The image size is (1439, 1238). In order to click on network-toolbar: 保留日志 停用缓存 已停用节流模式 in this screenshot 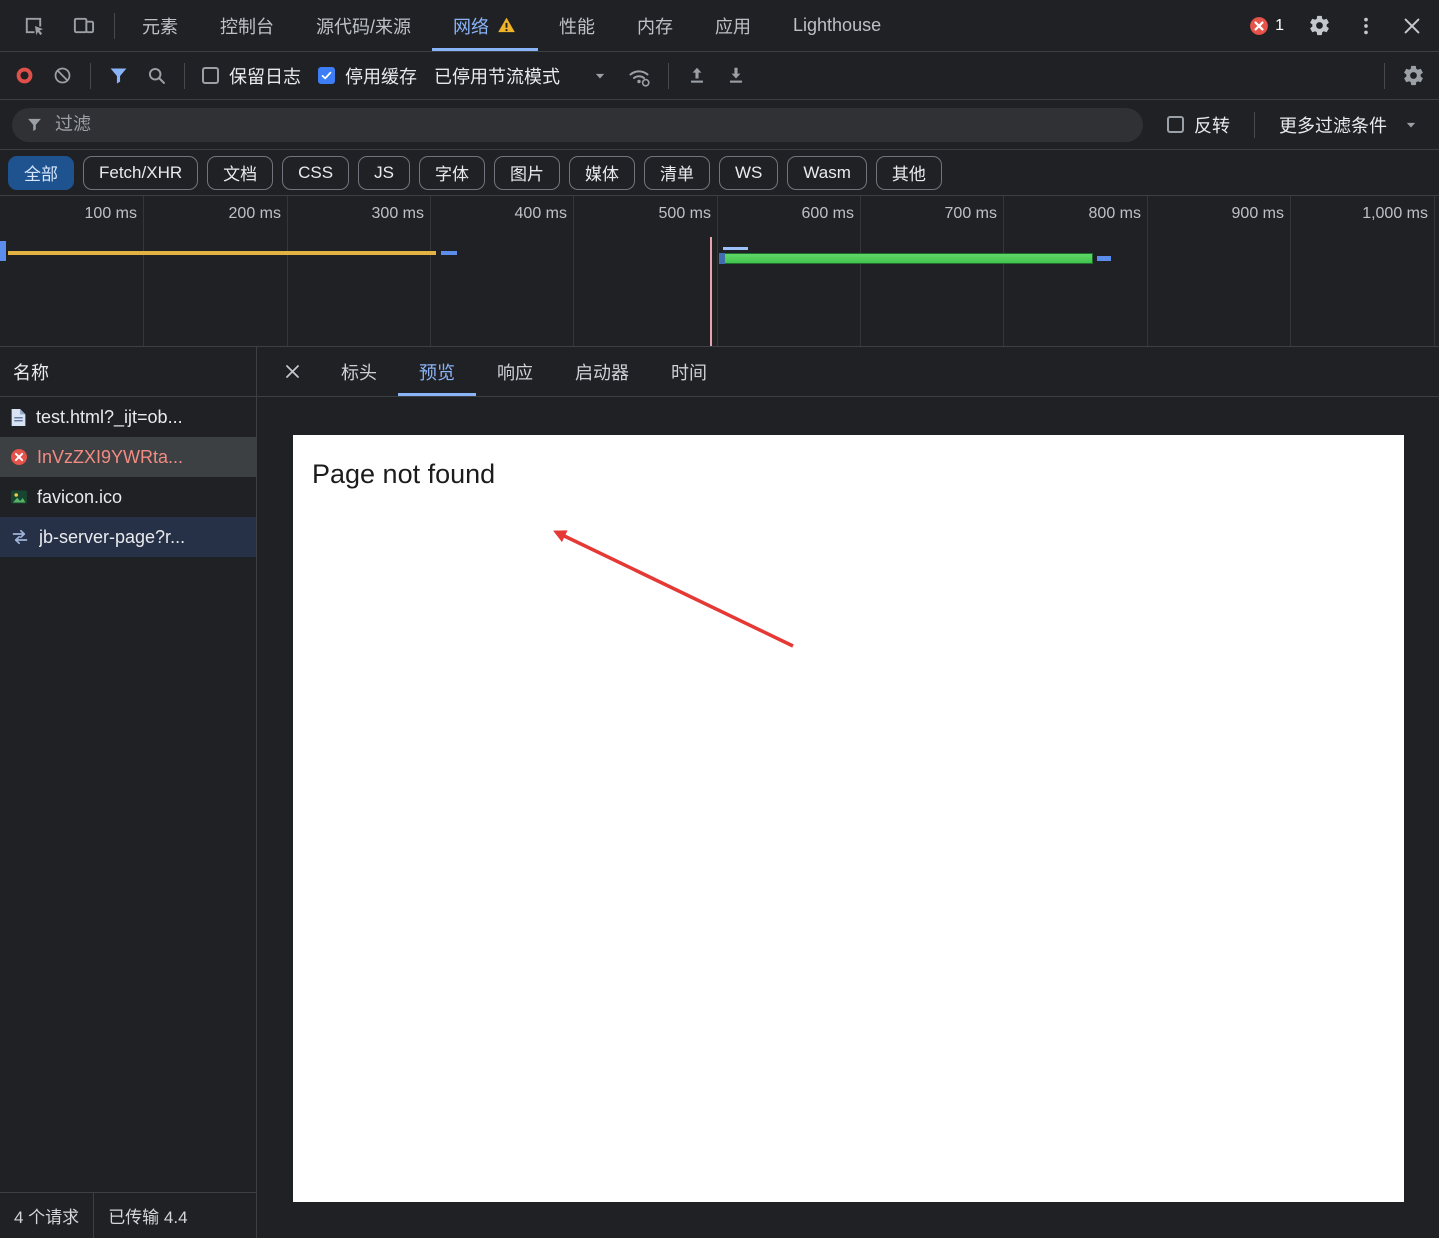, I will do `click(719, 76)`.